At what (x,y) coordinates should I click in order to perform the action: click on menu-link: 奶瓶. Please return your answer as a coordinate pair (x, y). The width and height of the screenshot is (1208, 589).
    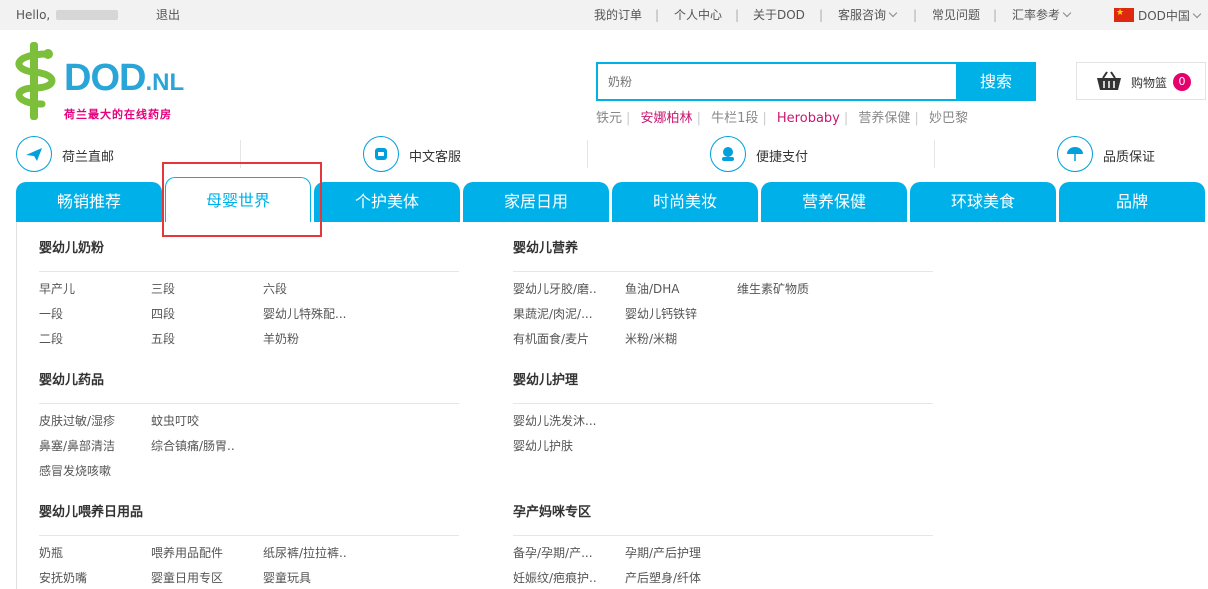
    Looking at the image, I should click on (51, 552).